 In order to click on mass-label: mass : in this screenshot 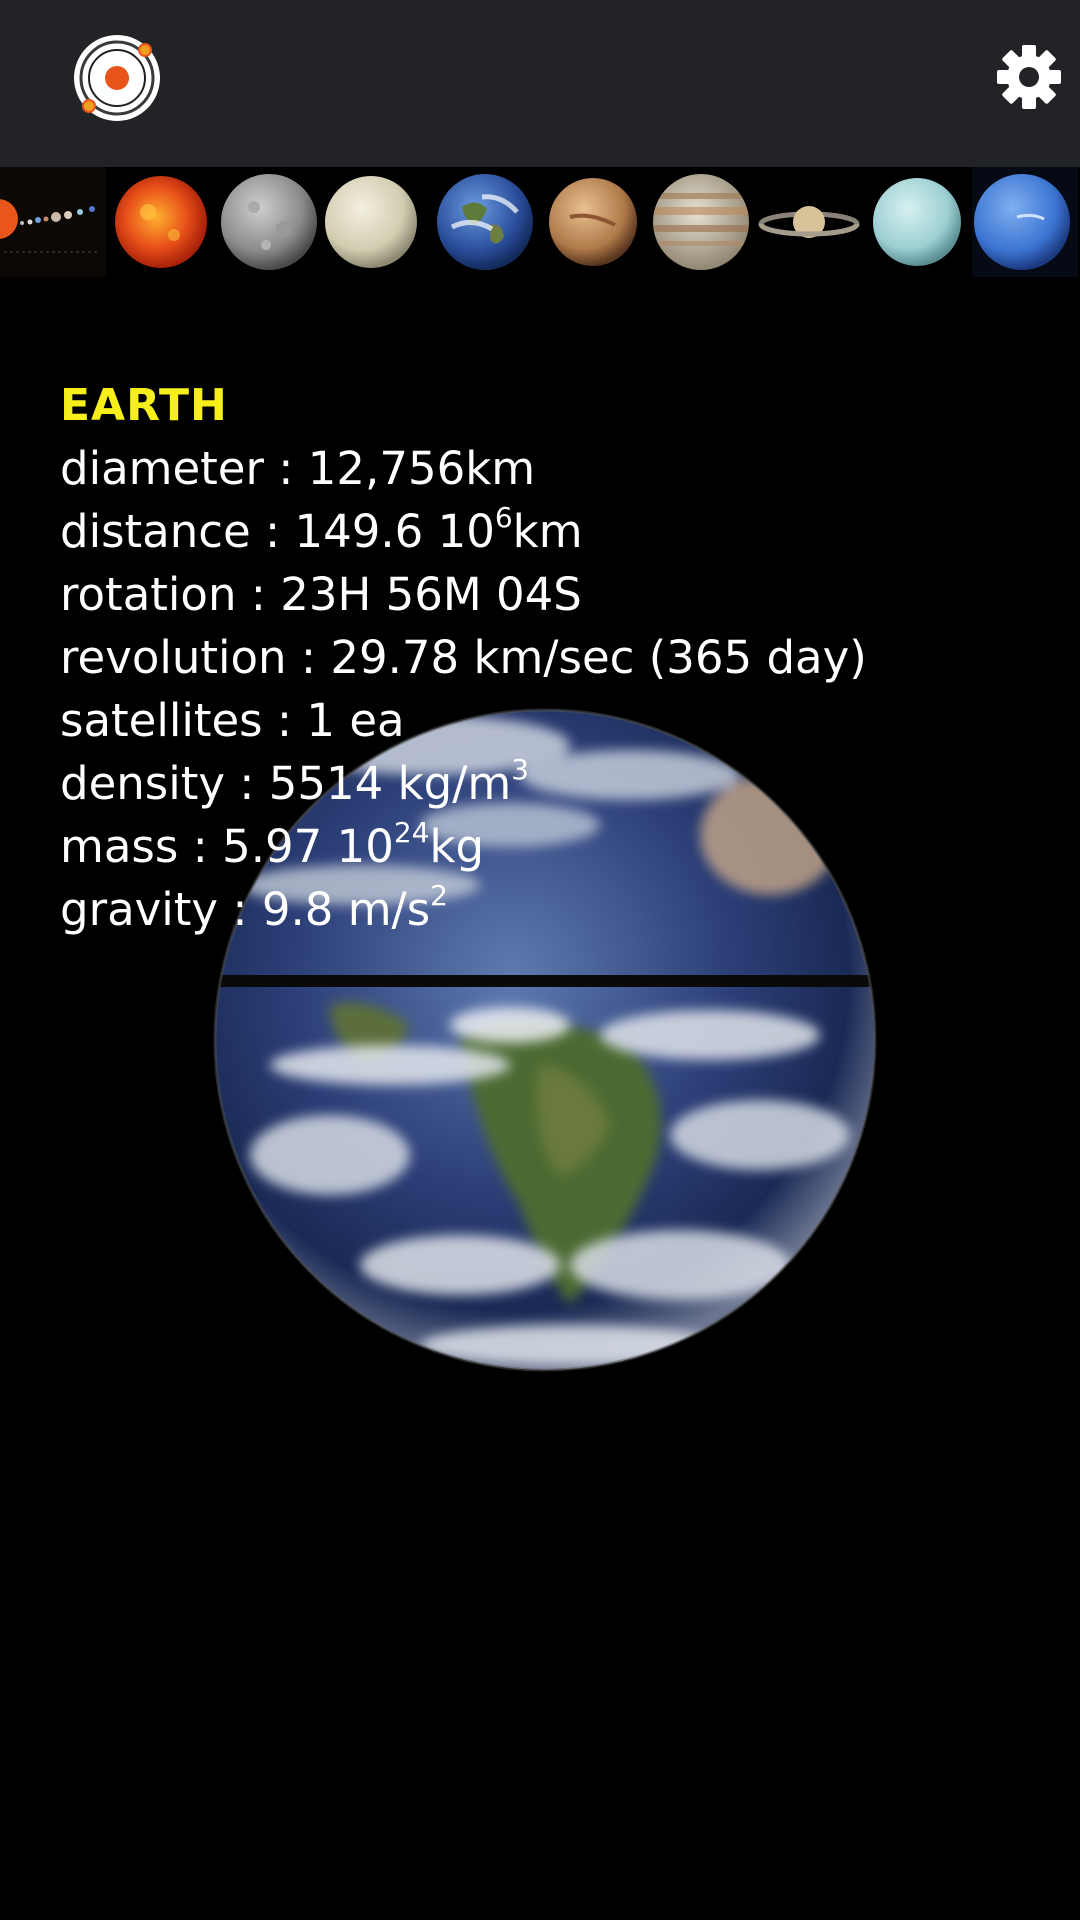, I will do `click(141, 846)`.